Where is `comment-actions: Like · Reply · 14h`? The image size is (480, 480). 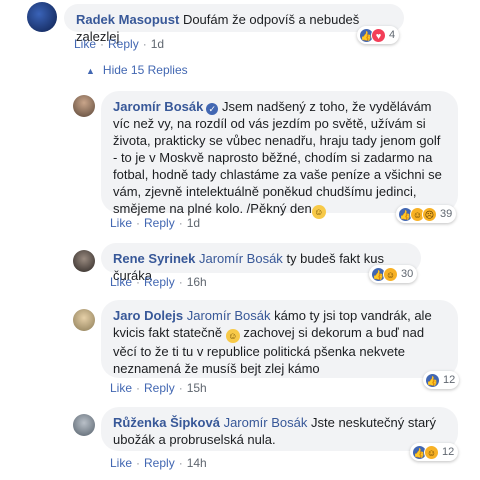
comment-actions: Like · Reply · 14h is located at coordinates (158, 463).